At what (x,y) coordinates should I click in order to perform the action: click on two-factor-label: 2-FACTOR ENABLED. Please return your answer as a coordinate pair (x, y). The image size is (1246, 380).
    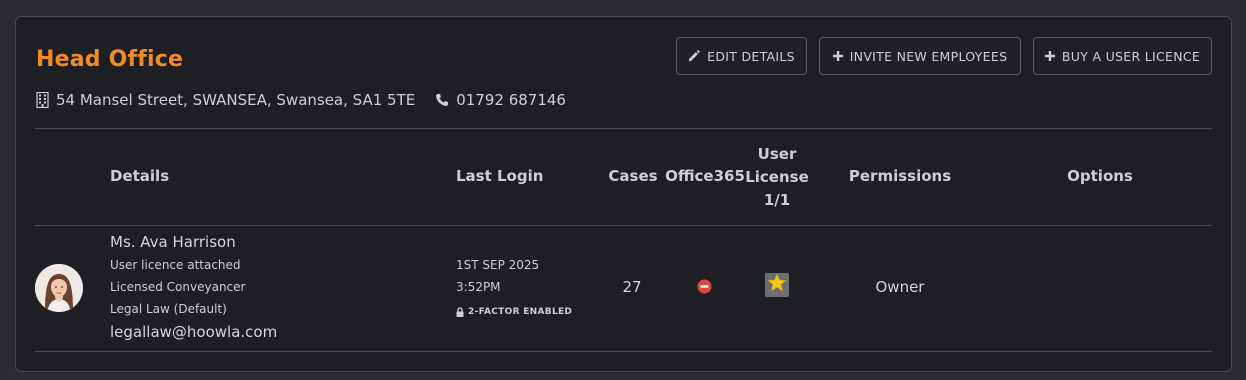
    Looking at the image, I should click on (520, 312).